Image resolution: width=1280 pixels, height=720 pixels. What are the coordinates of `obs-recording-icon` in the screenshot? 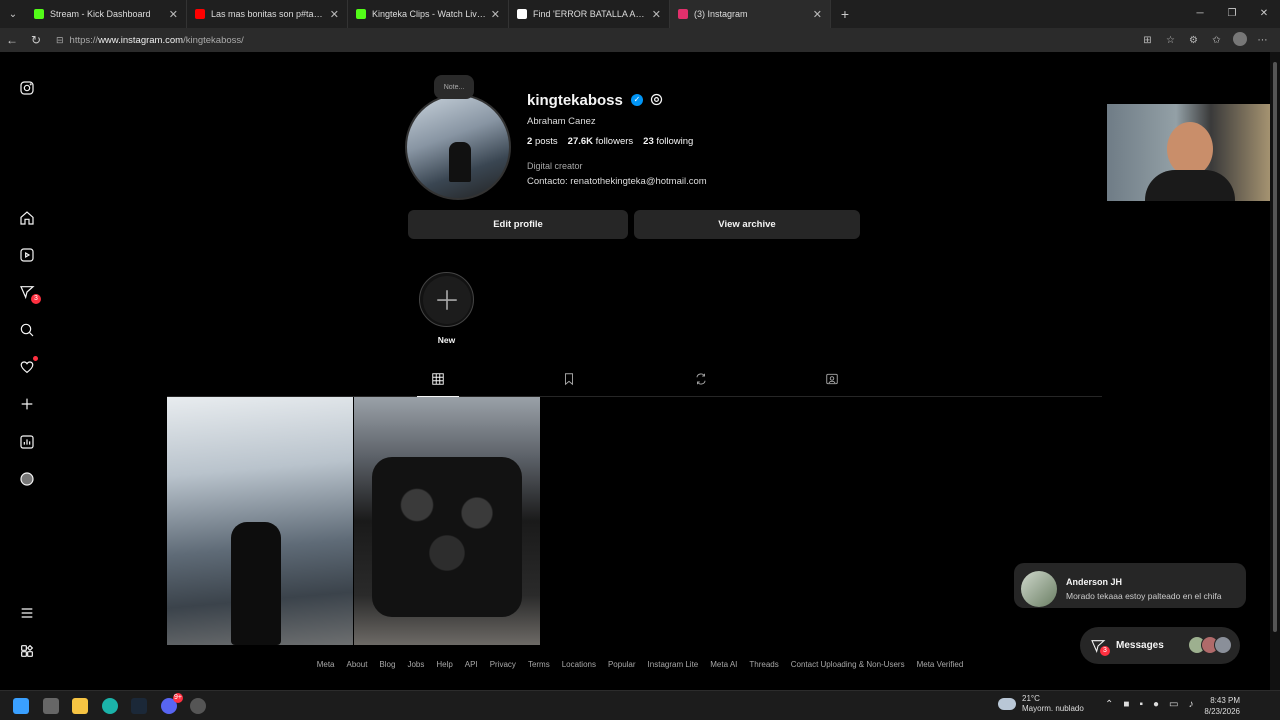 It's located at (198, 706).